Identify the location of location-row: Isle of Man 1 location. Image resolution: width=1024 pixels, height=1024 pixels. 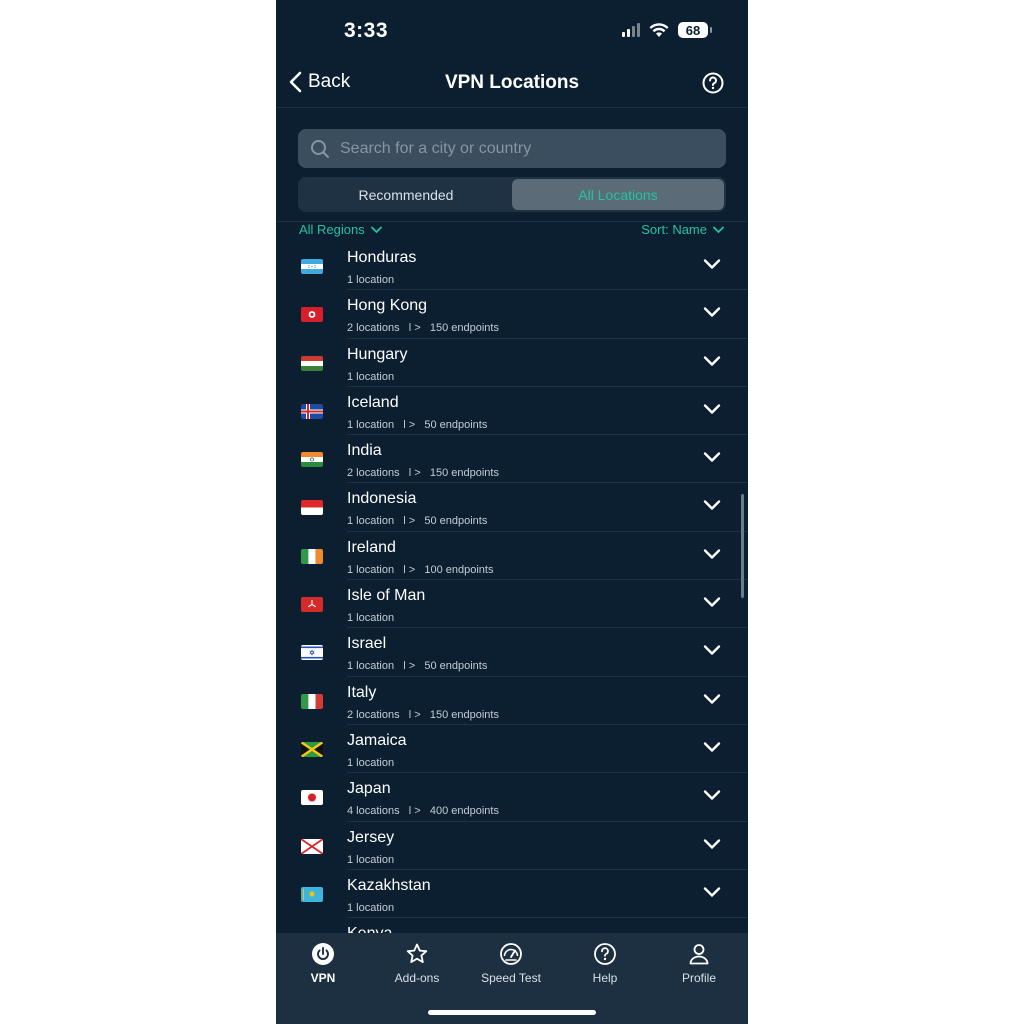
(512, 604).